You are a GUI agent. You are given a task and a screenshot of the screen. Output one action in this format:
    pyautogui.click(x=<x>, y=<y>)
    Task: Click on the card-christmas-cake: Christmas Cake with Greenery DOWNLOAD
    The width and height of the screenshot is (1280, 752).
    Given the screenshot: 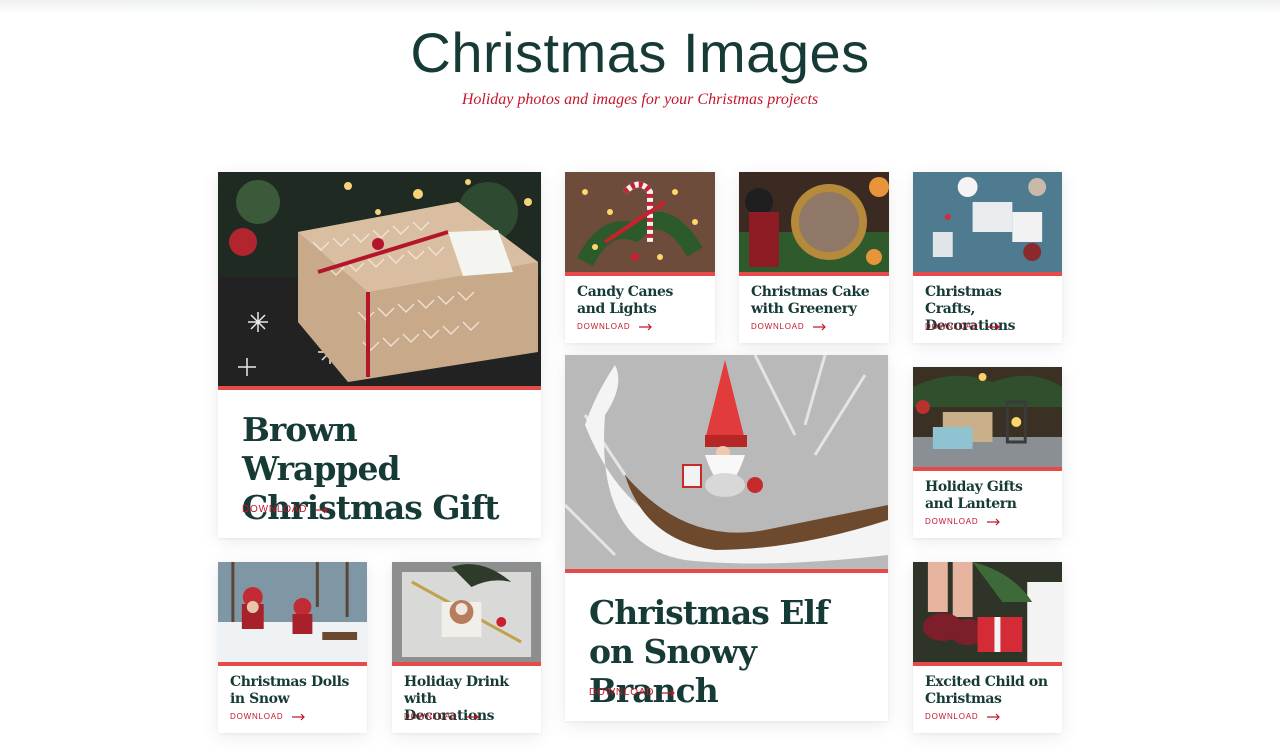 What is the action you would take?
    pyautogui.click(x=814, y=257)
    